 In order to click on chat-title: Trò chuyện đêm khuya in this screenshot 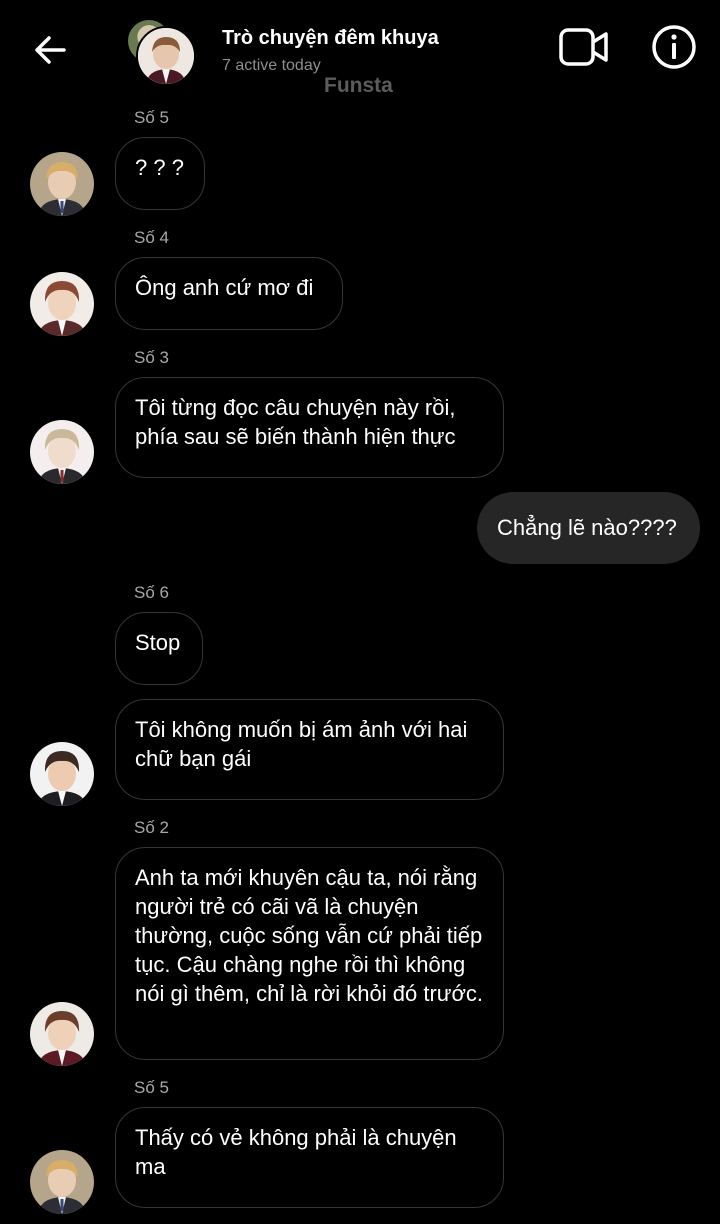, I will do `click(330, 38)`.